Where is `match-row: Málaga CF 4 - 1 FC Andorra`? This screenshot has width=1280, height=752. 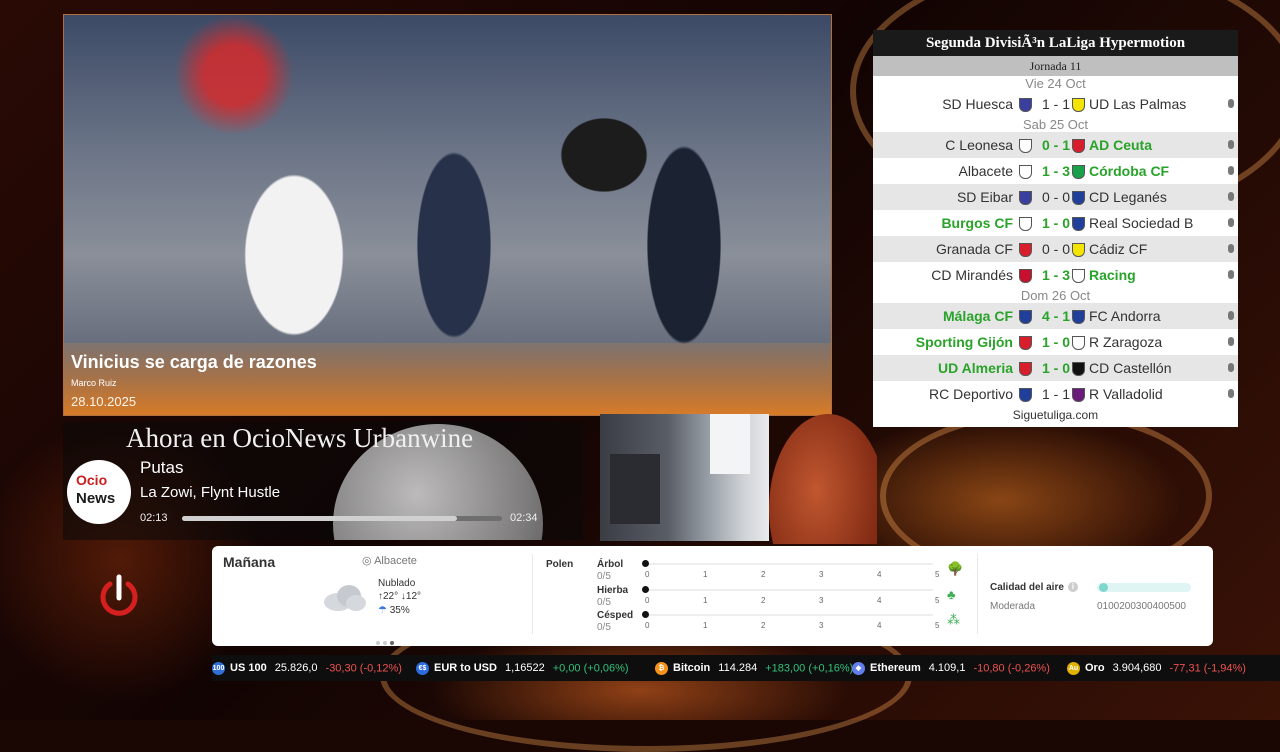 match-row: Málaga CF 4 - 1 FC Andorra is located at coordinates (1055, 316).